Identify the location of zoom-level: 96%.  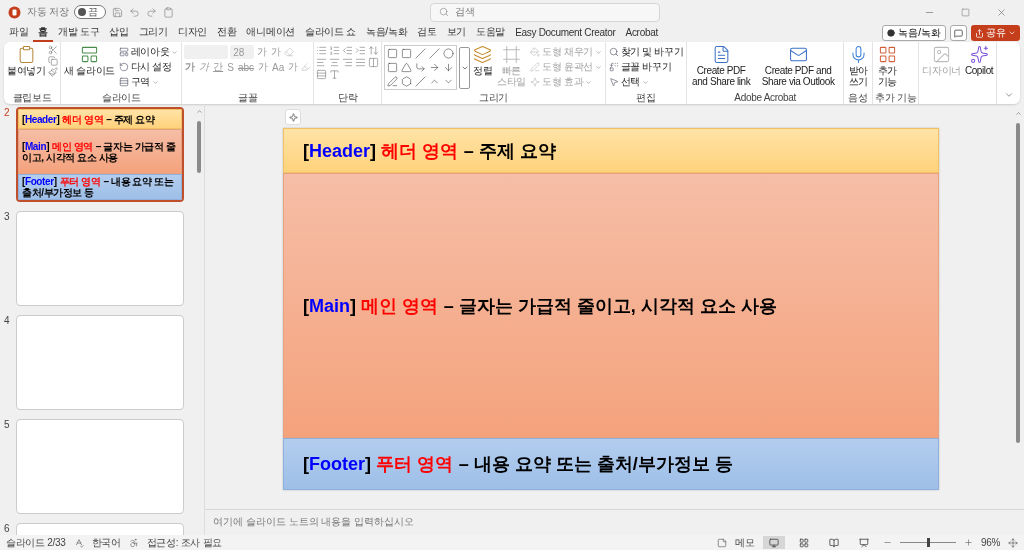
(990, 542).